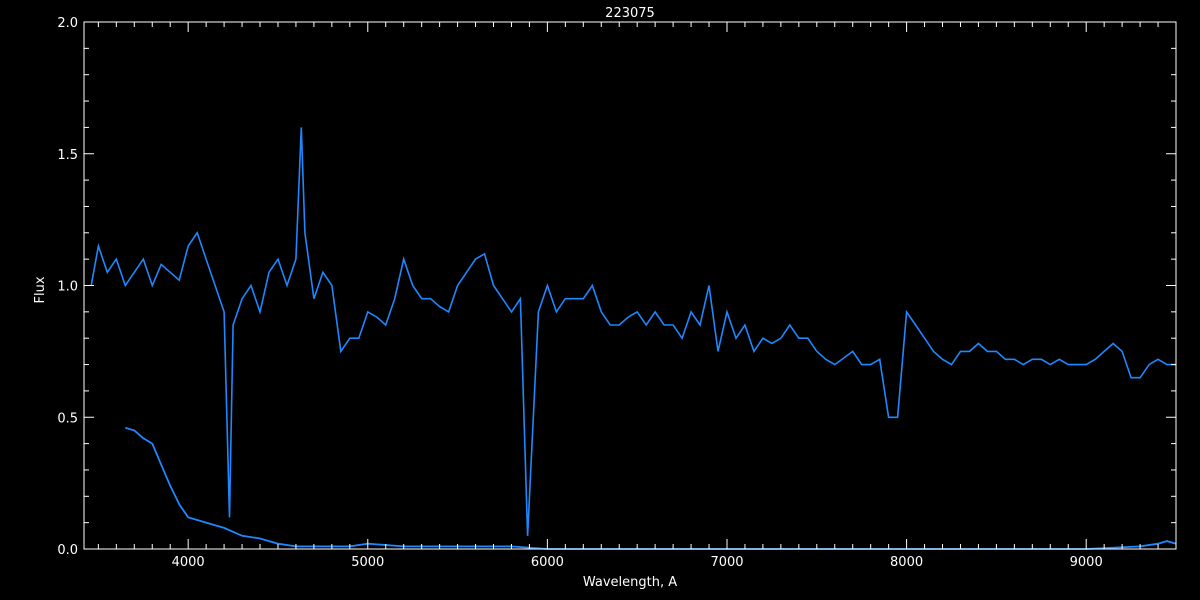 This screenshot has height=600, width=1200. Describe the element at coordinates (367, 562) in the screenshot. I see `x-tick-label: 5000` at that location.